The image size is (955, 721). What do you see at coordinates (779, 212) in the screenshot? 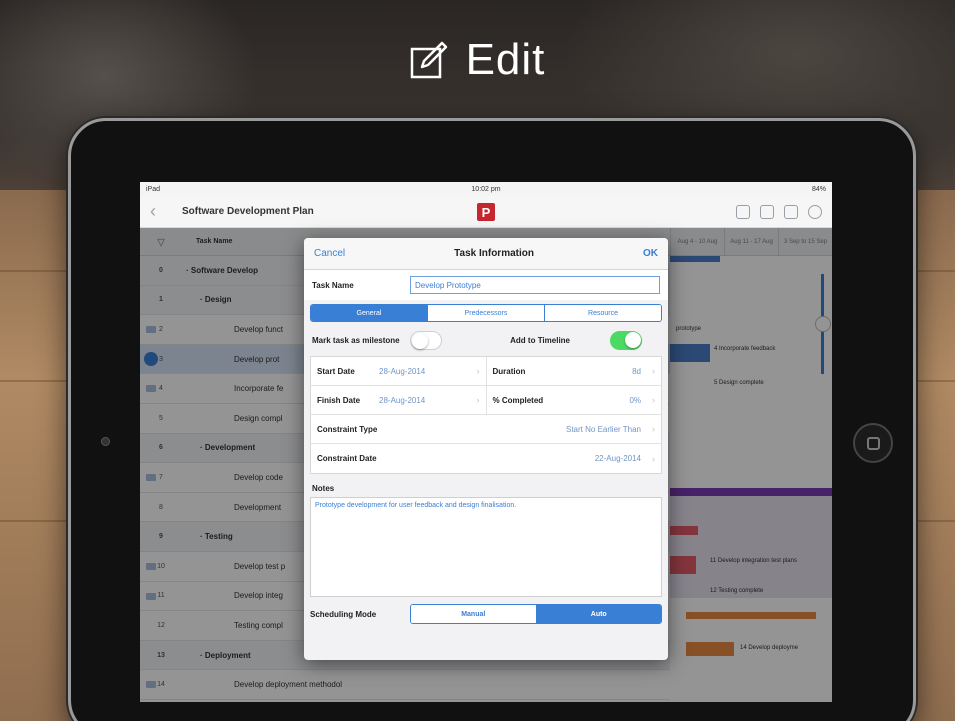
I see `nav-actions` at bounding box center [779, 212].